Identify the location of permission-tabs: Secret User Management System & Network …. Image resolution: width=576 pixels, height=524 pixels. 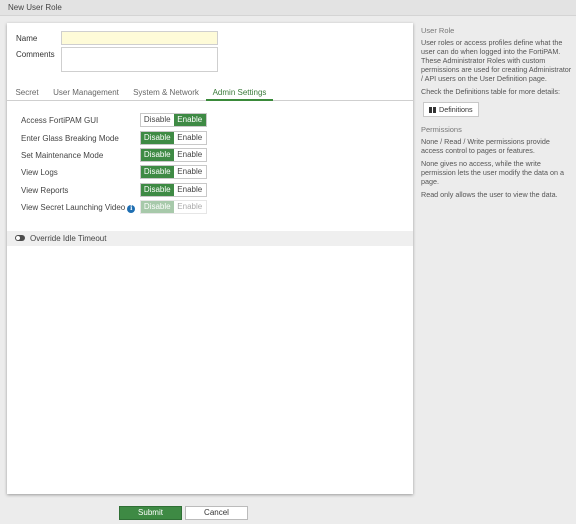
(210, 92).